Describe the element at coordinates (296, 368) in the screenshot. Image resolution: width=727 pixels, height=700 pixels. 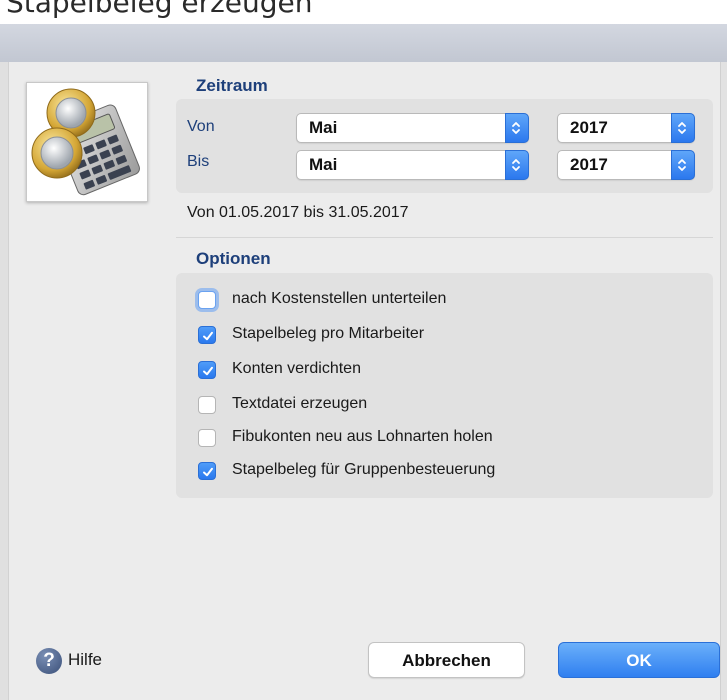
I see `option-label: Konten verdichten` at that location.